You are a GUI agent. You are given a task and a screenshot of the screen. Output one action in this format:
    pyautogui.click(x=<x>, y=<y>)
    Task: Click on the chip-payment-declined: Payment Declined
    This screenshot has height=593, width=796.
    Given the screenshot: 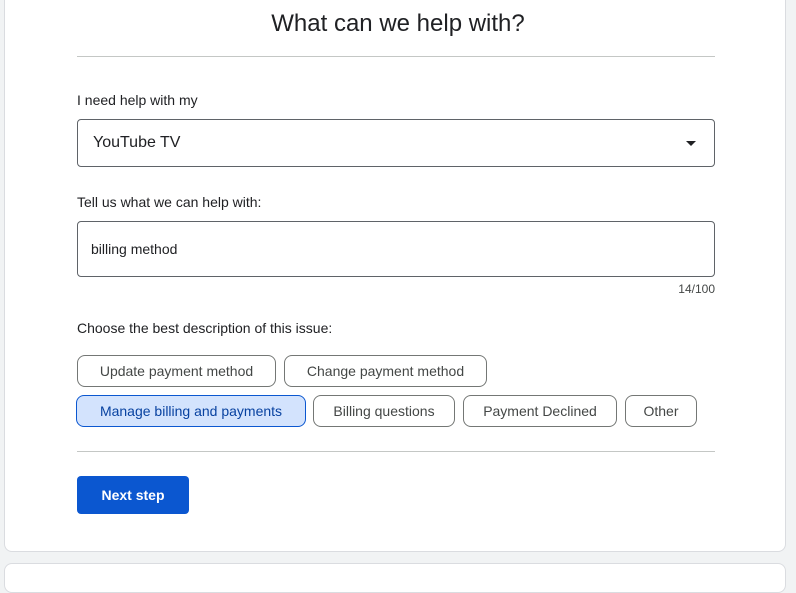 What is the action you would take?
    pyautogui.click(x=540, y=411)
    